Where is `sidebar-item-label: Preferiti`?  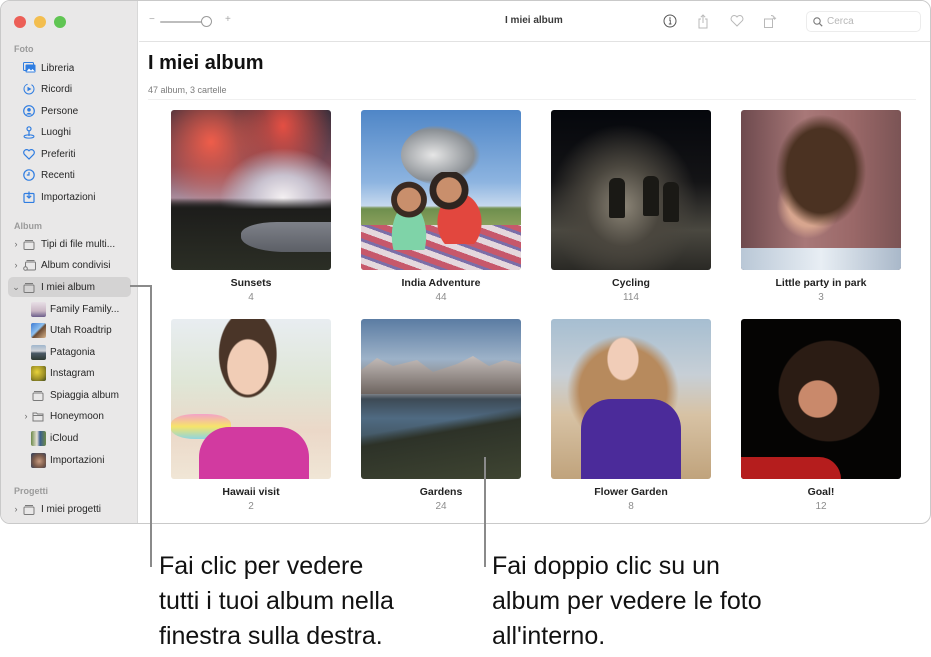
sidebar-item-label: Preferiti is located at coordinates (58, 154).